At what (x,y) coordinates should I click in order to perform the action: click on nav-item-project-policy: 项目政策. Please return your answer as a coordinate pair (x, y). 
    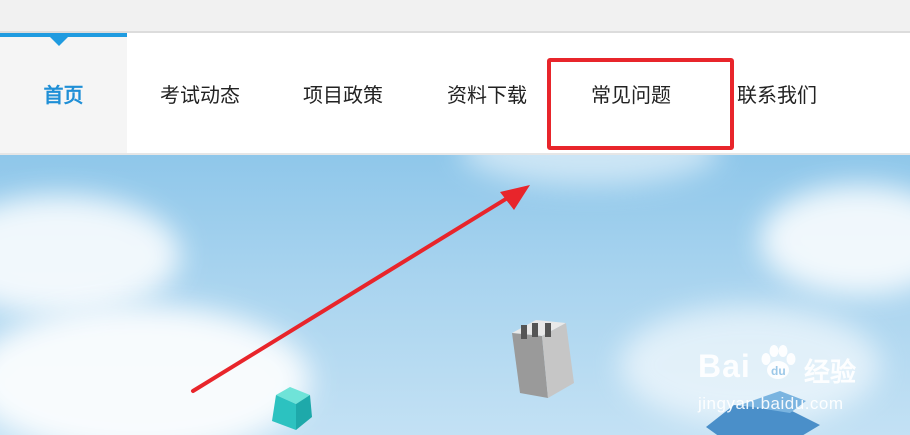
    Looking at the image, I should click on (343, 93).